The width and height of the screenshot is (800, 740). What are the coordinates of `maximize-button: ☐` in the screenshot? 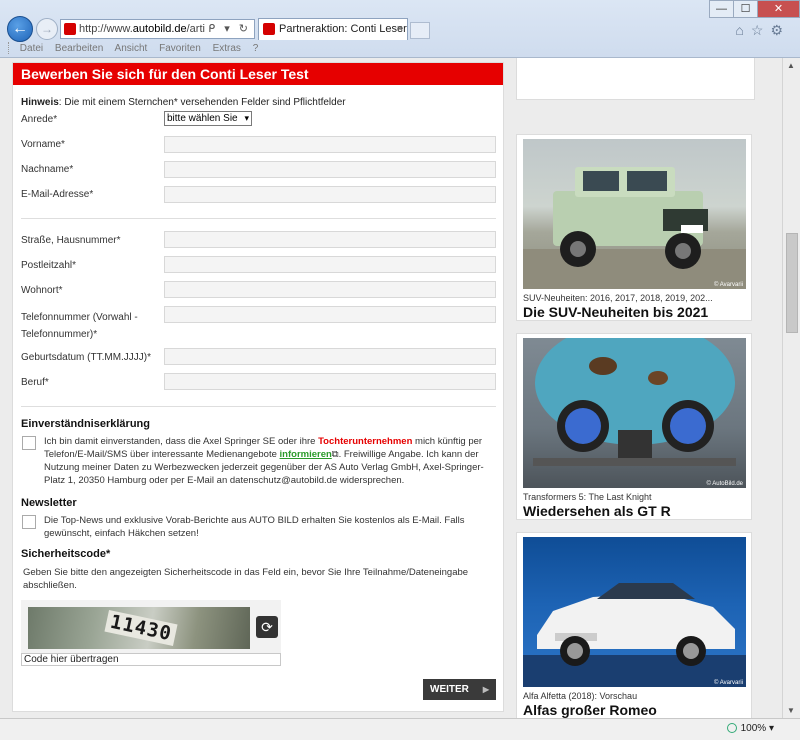 It's located at (745, 9).